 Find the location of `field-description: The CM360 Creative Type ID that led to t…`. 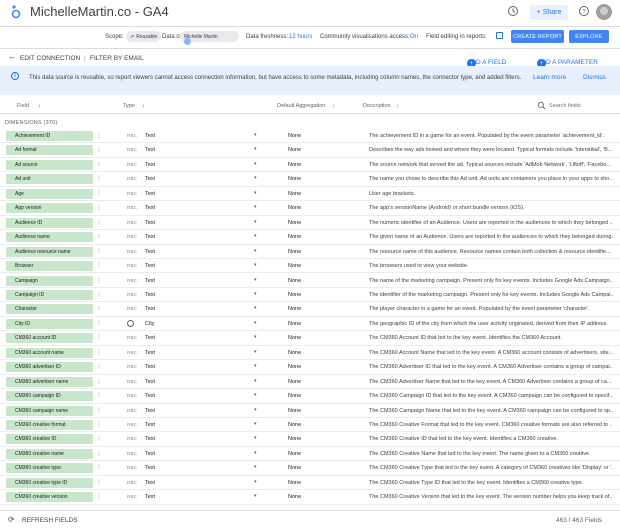

field-description: The CM360 Creative Type ID that led to t… is located at coordinates (491, 483).